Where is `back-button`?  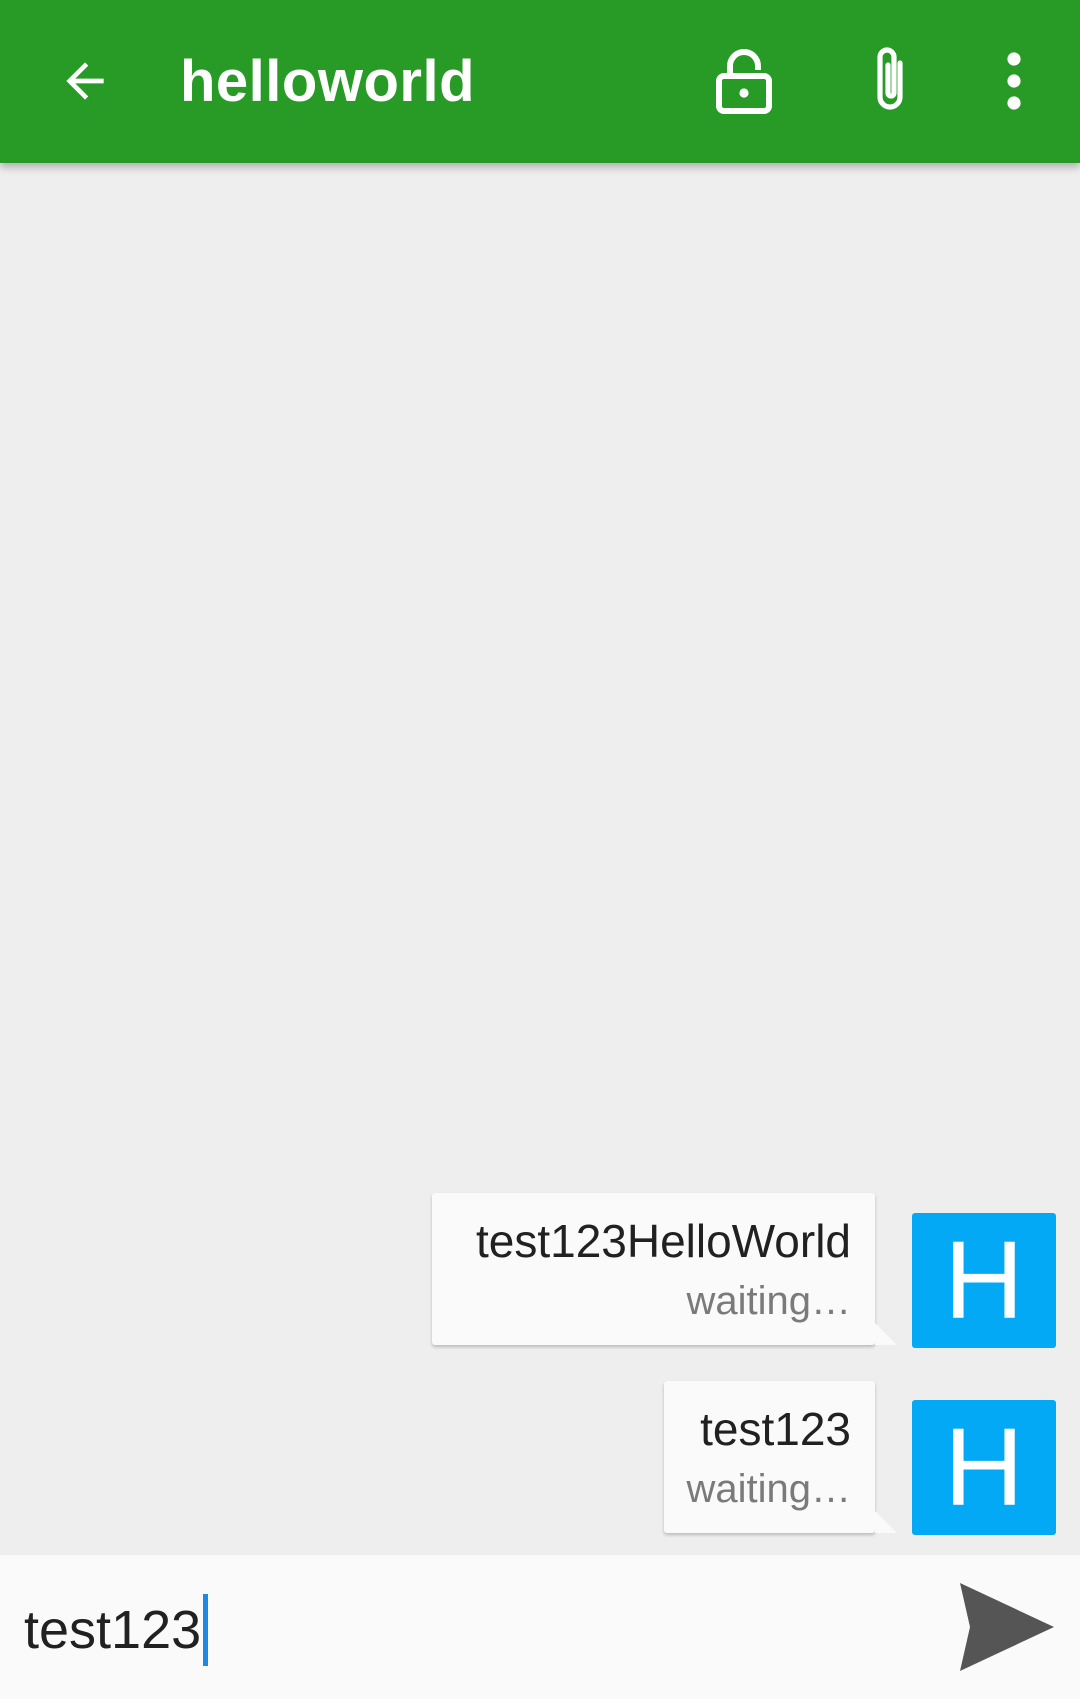 back-button is located at coordinates (85, 81).